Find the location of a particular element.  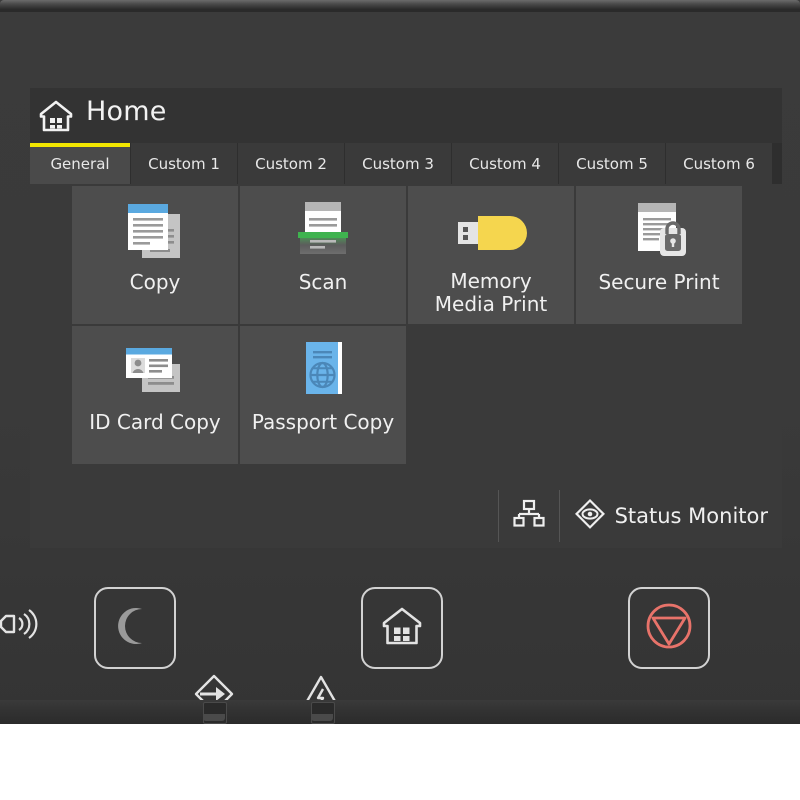

tile-label: Passport Copy is located at coordinates (323, 422).